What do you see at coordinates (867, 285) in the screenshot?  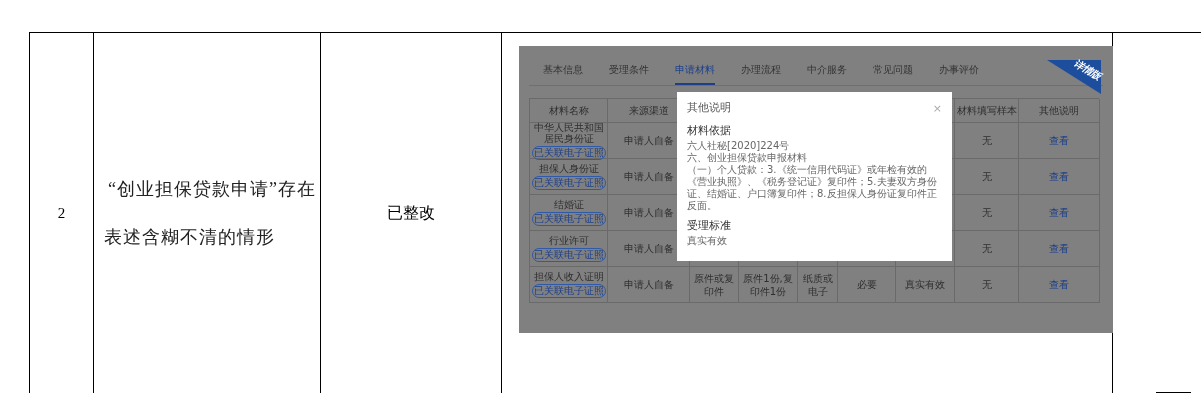 I see `table-cell: 必要` at bounding box center [867, 285].